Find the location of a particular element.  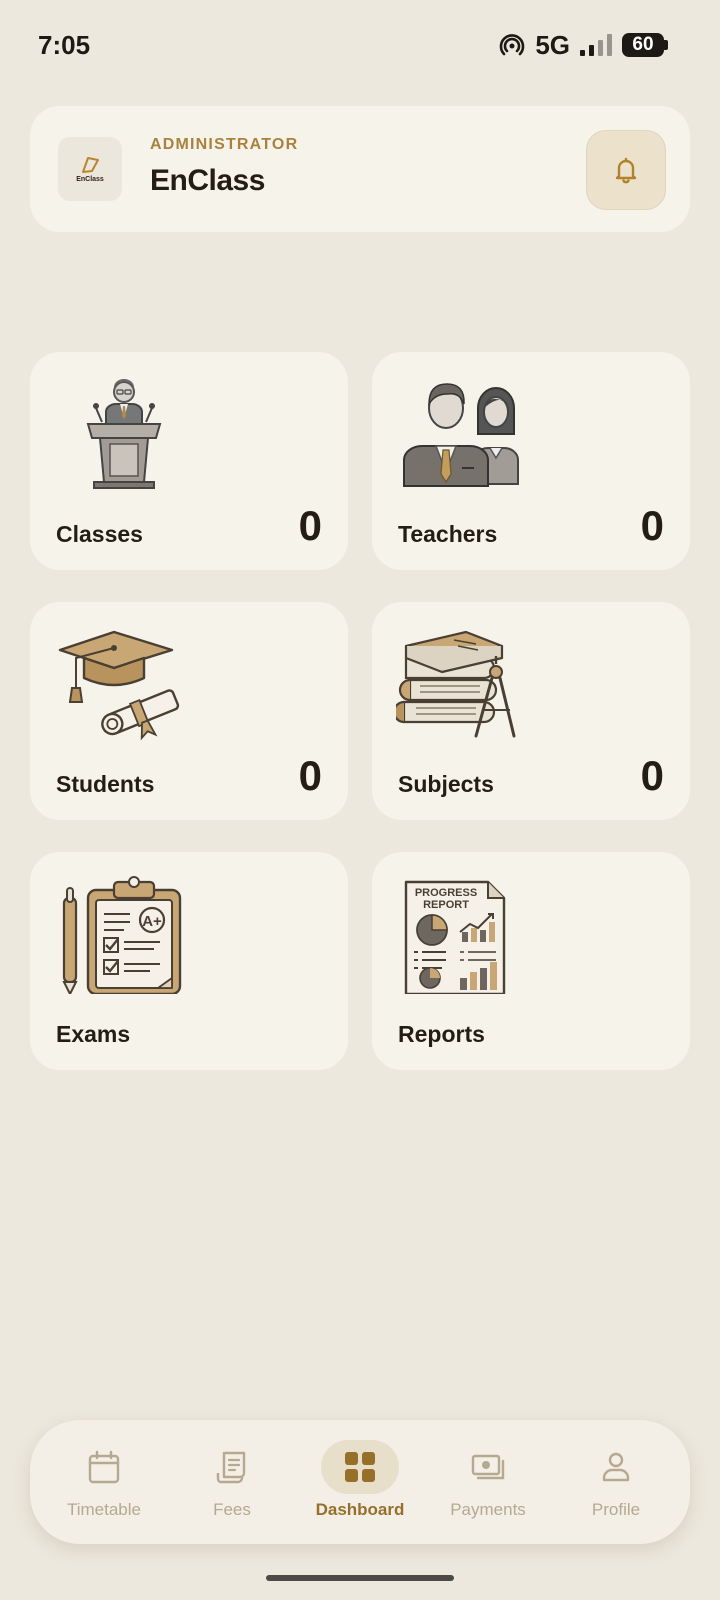

report-title-line1: PROGRESS is located at coordinates (446, 893).